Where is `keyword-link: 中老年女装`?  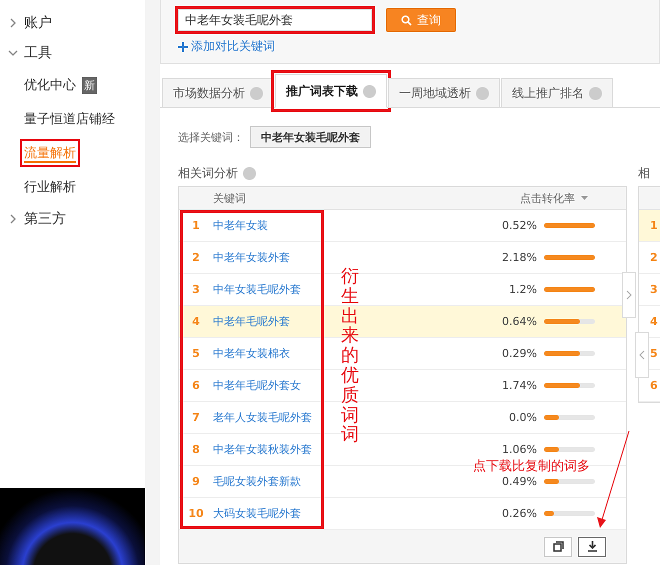
keyword-link: 中老年女装 is located at coordinates (240, 225).